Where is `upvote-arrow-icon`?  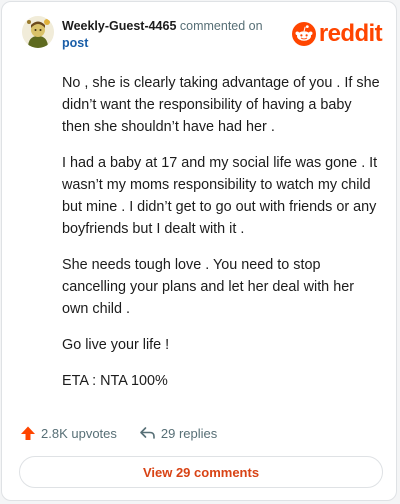 upvote-arrow-icon is located at coordinates (28, 433).